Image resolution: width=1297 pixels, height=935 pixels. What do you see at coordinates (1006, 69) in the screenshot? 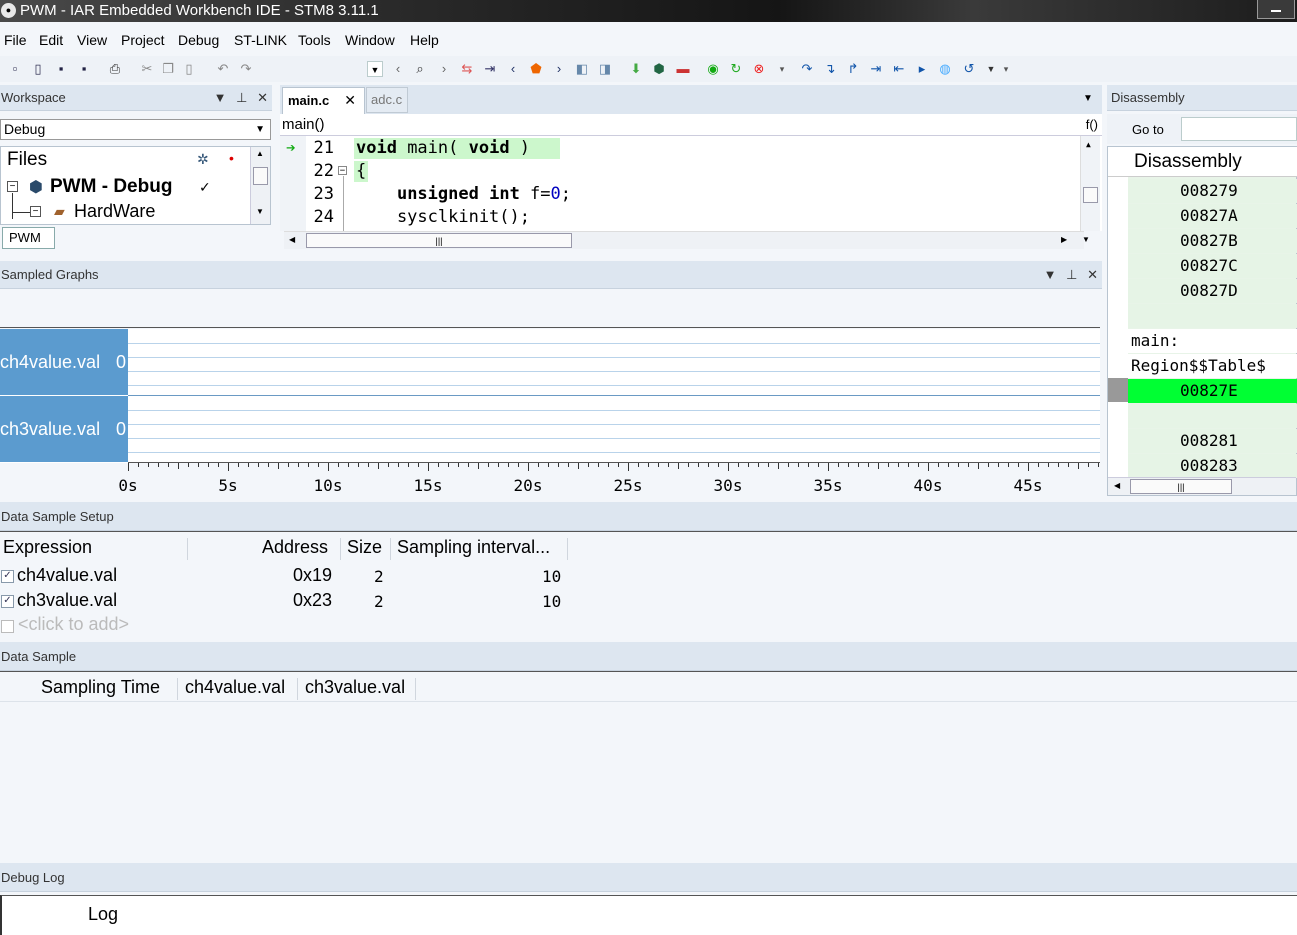
I see `toolbar-overflow-icon-2: ▾` at bounding box center [1006, 69].